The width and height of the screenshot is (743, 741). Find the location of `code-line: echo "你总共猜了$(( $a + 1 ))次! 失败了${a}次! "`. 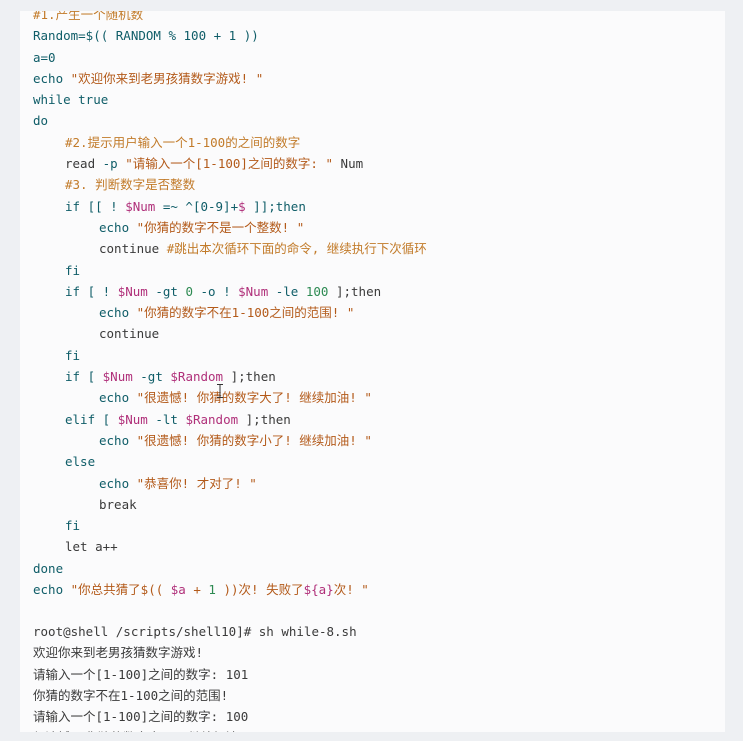

code-line: echo "你总共猜了$(( $a + 1 ))次! 失败了${a}次! " is located at coordinates (230, 589).